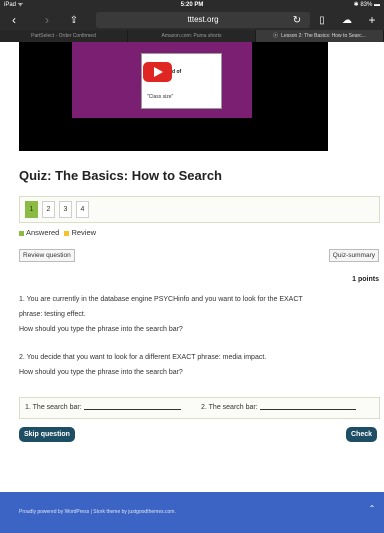 This screenshot has width=384, height=533. I want to click on browser-toolbar: ‹ › ⇪ ≡ tttest.org ↻ ▯ ☁ +, so click(192, 20).